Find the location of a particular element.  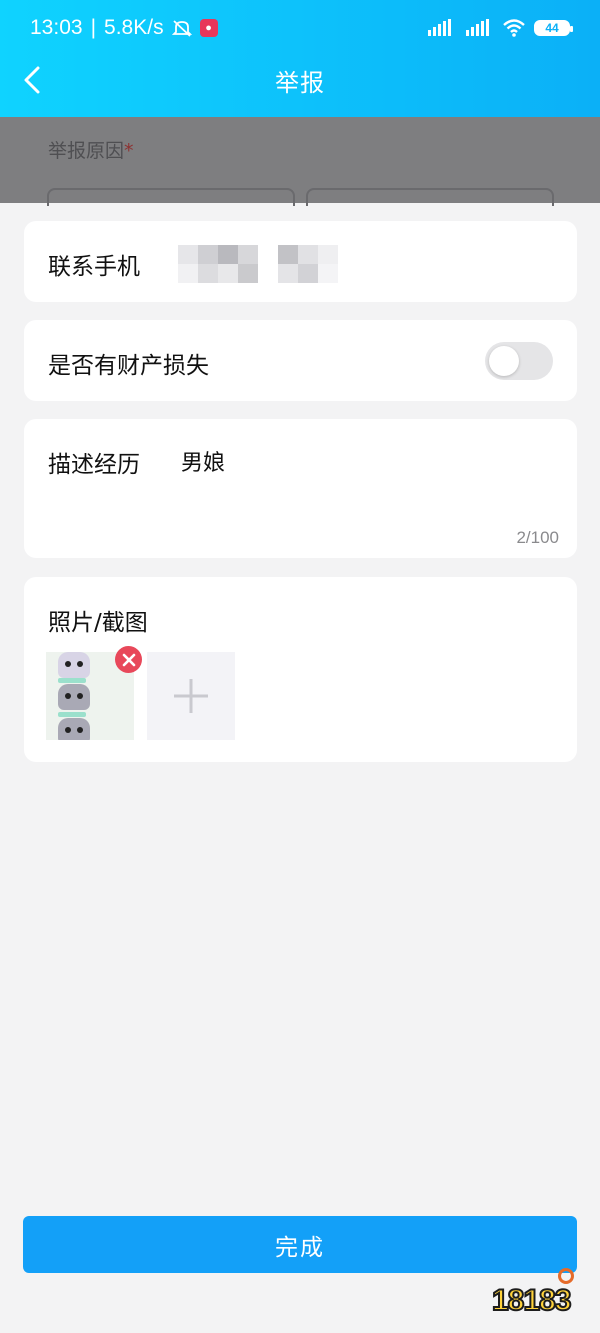

wifi-icon is located at coordinates (514, 28).